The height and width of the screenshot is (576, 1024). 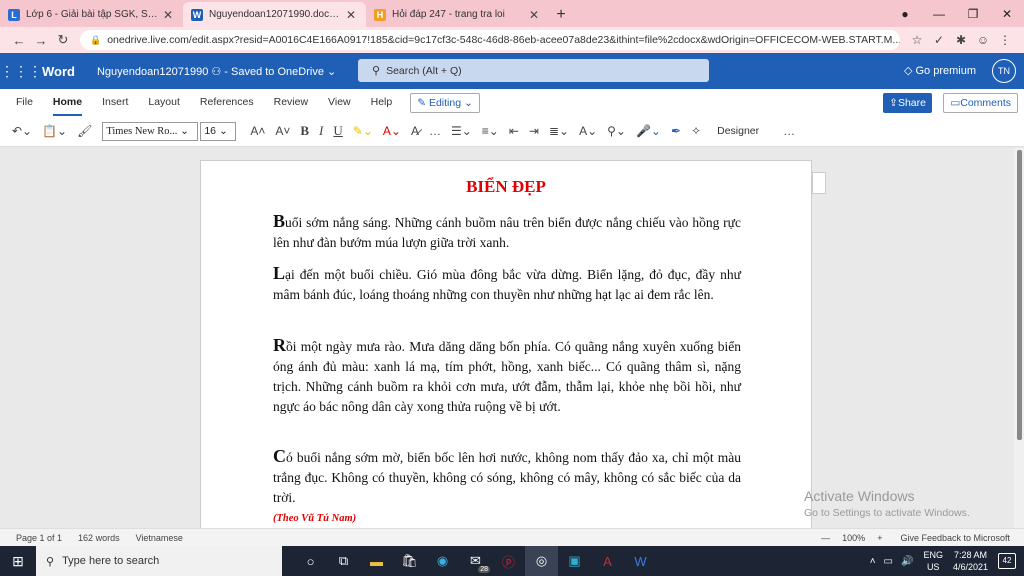 I want to click on bullets-icon: ☰⌄, so click(x=461, y=131).